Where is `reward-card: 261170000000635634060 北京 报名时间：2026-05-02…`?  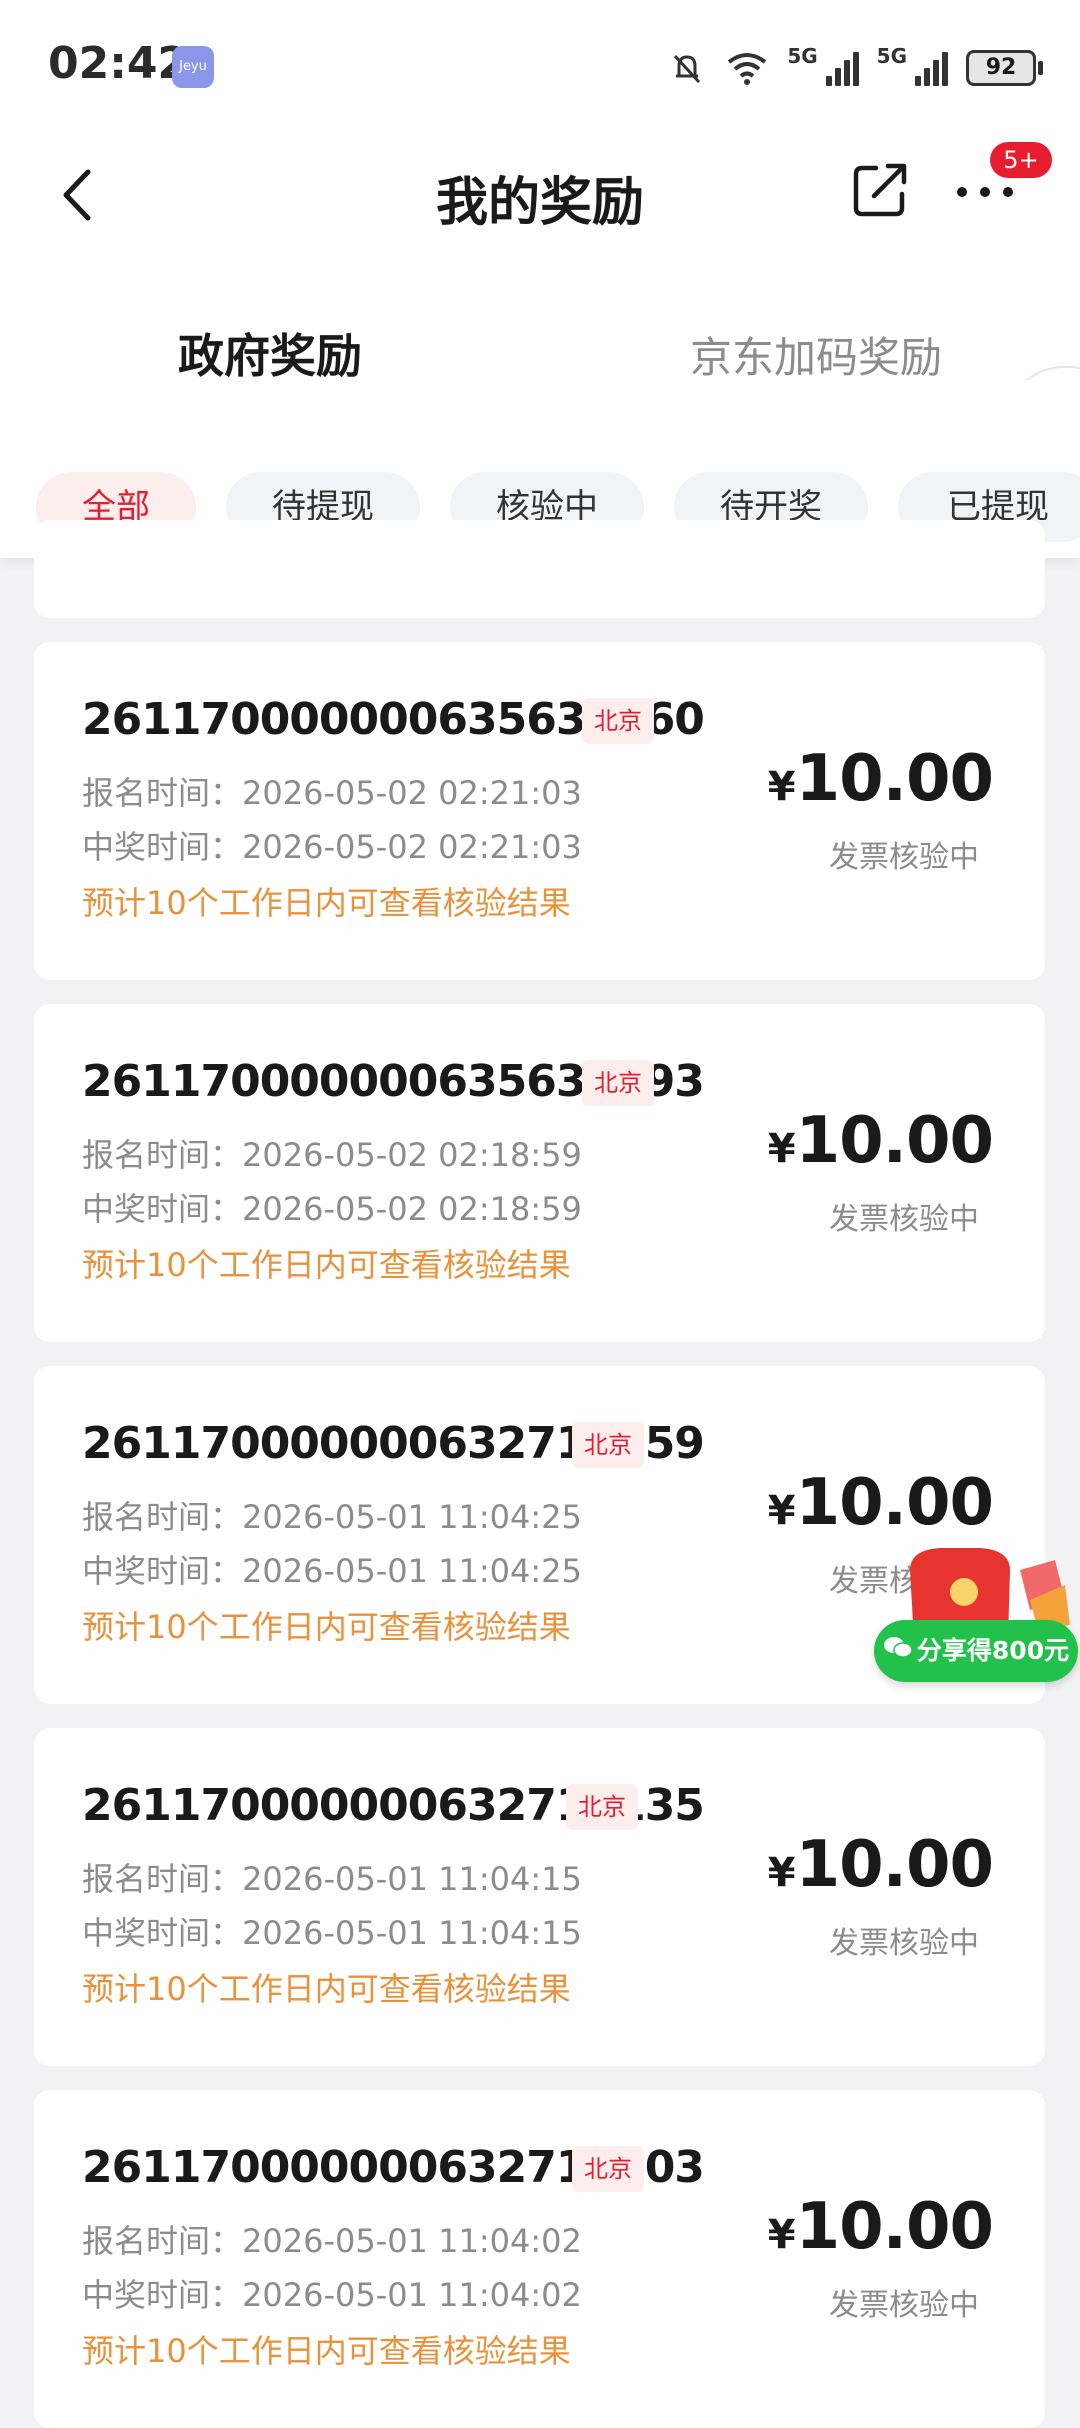 reward-card: 261170000000635634060 北京 报名时间：2026-05-02… is located at coordinates (539, 811).